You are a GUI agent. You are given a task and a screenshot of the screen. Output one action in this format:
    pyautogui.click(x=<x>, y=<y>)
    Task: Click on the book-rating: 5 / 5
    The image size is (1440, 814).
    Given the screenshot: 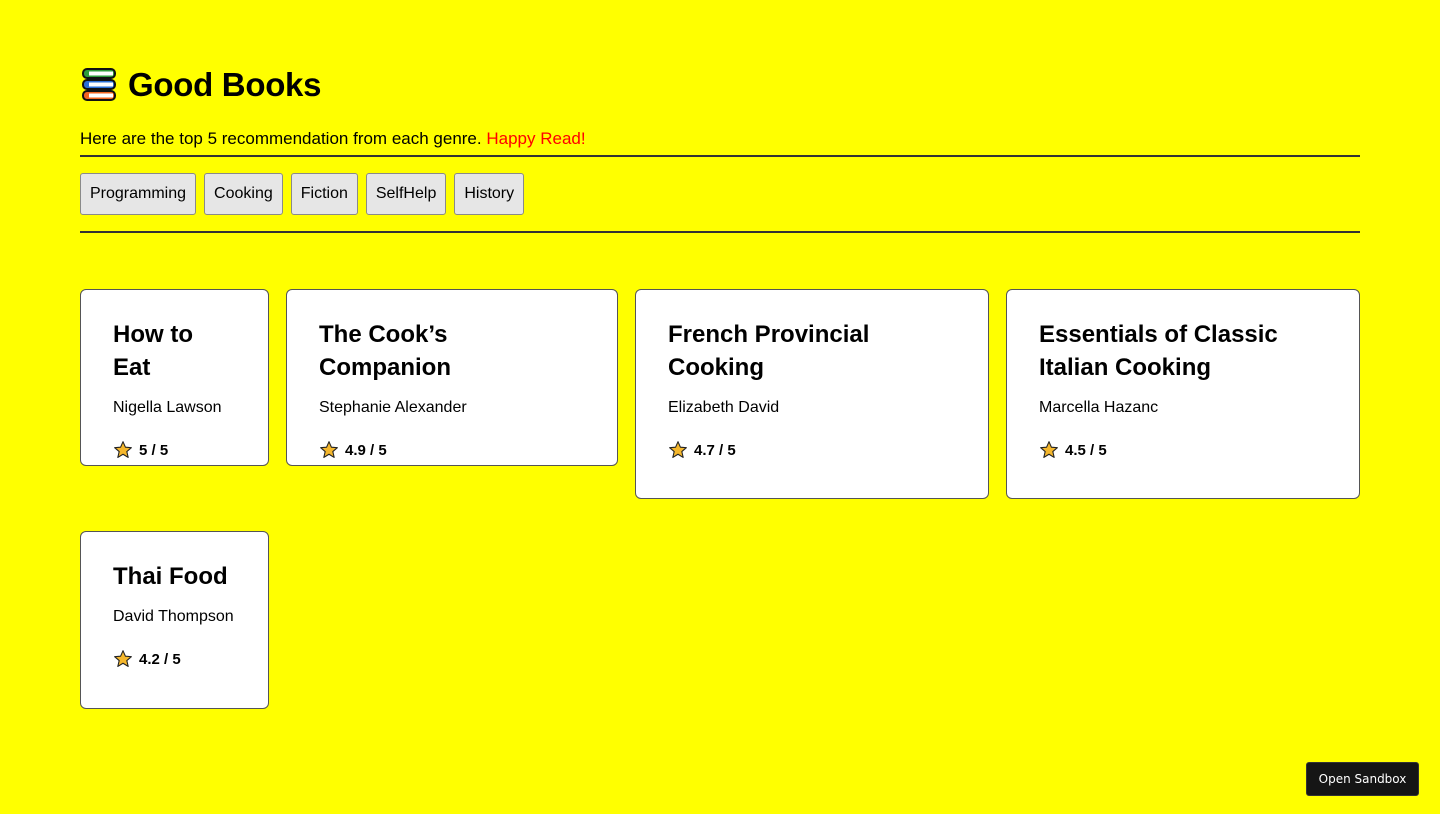 What is the action you would take?
    pyautogui.click(x=174, y=450)
    